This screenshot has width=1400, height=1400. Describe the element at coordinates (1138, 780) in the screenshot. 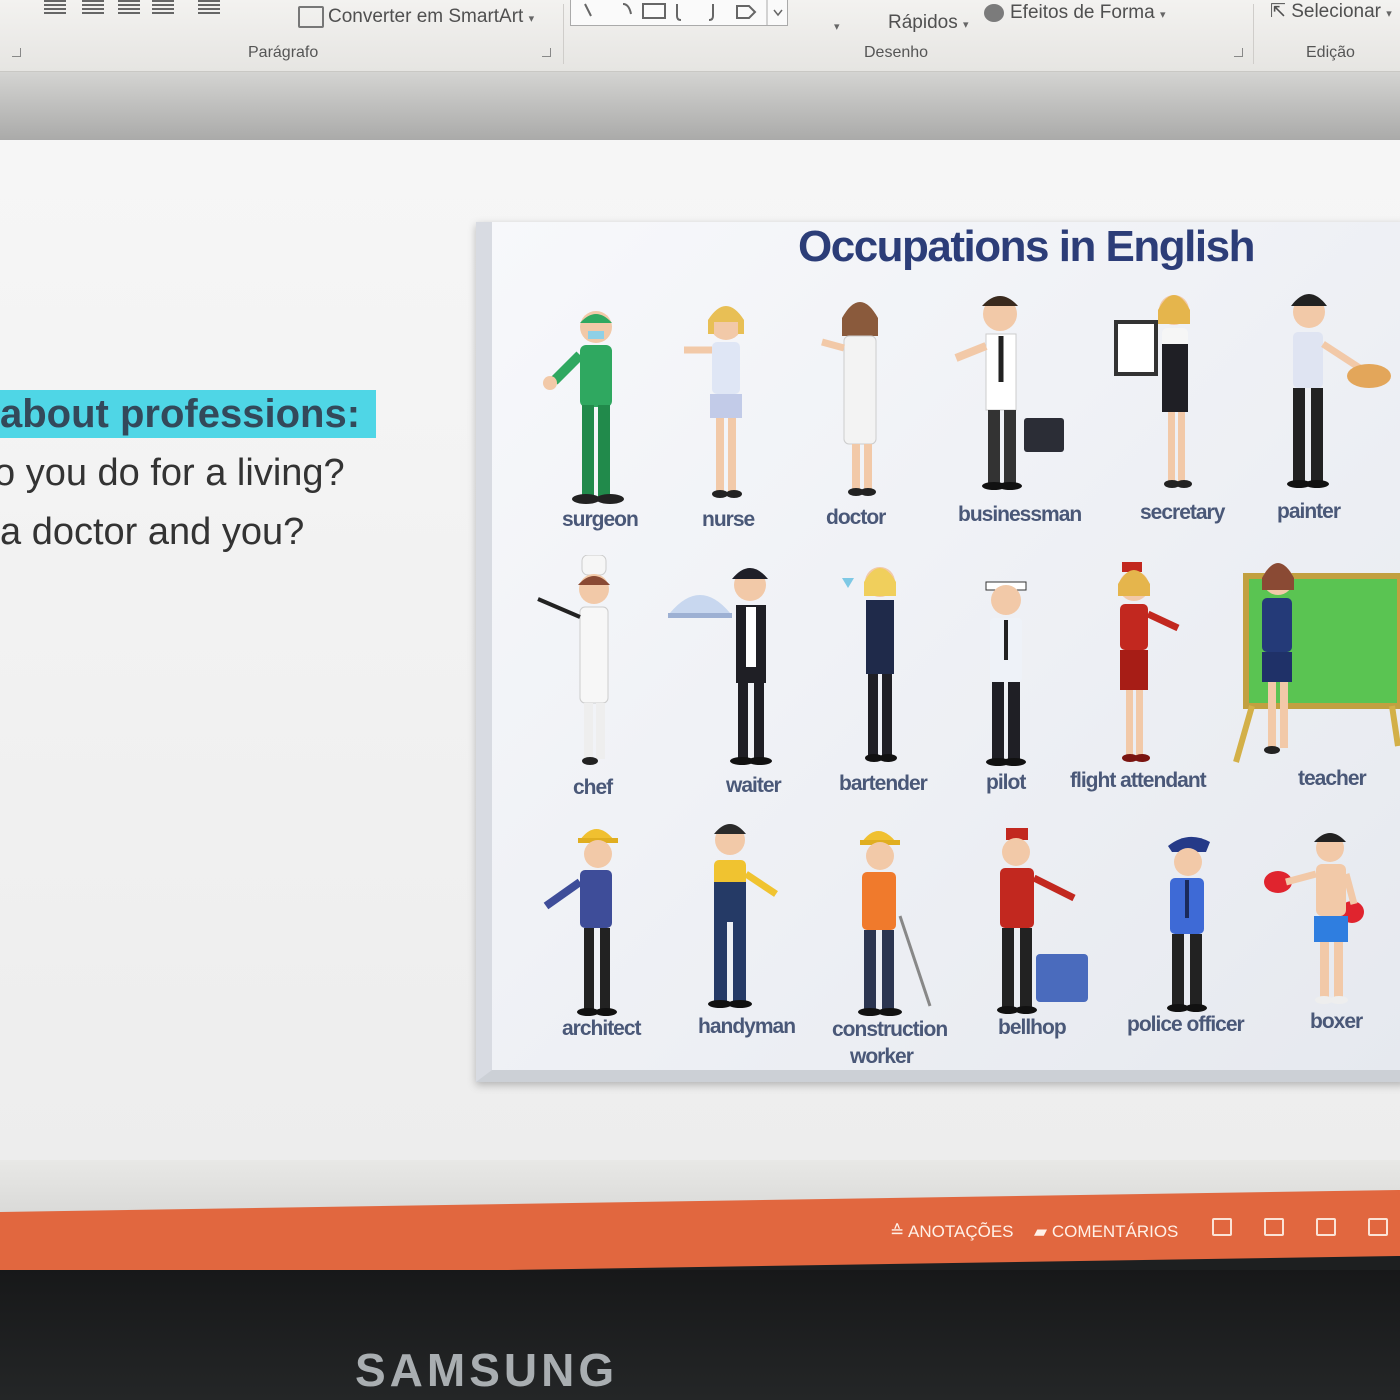

I see `occupation-label: flight attendant` at that location.